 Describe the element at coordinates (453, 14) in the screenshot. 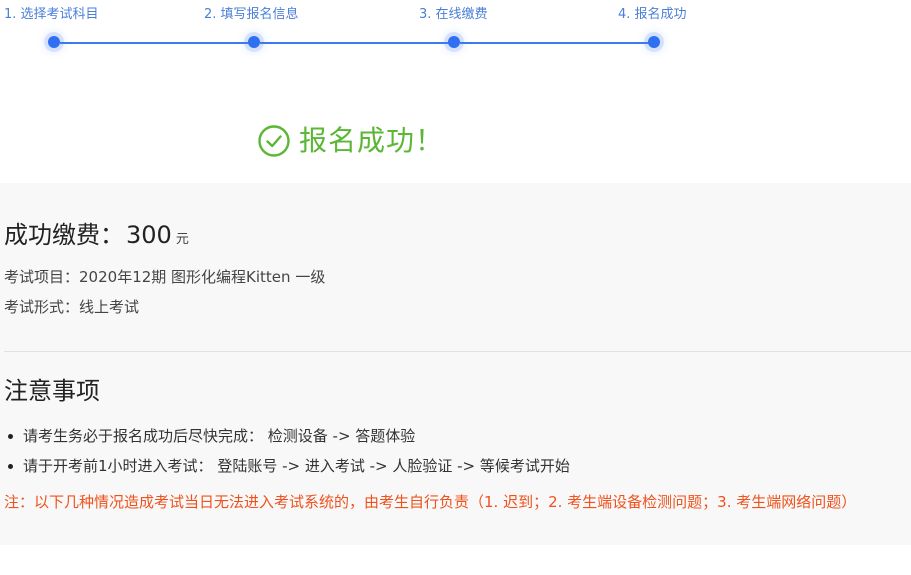

I see `step-3-label: 3. 在线缴费` at that location.